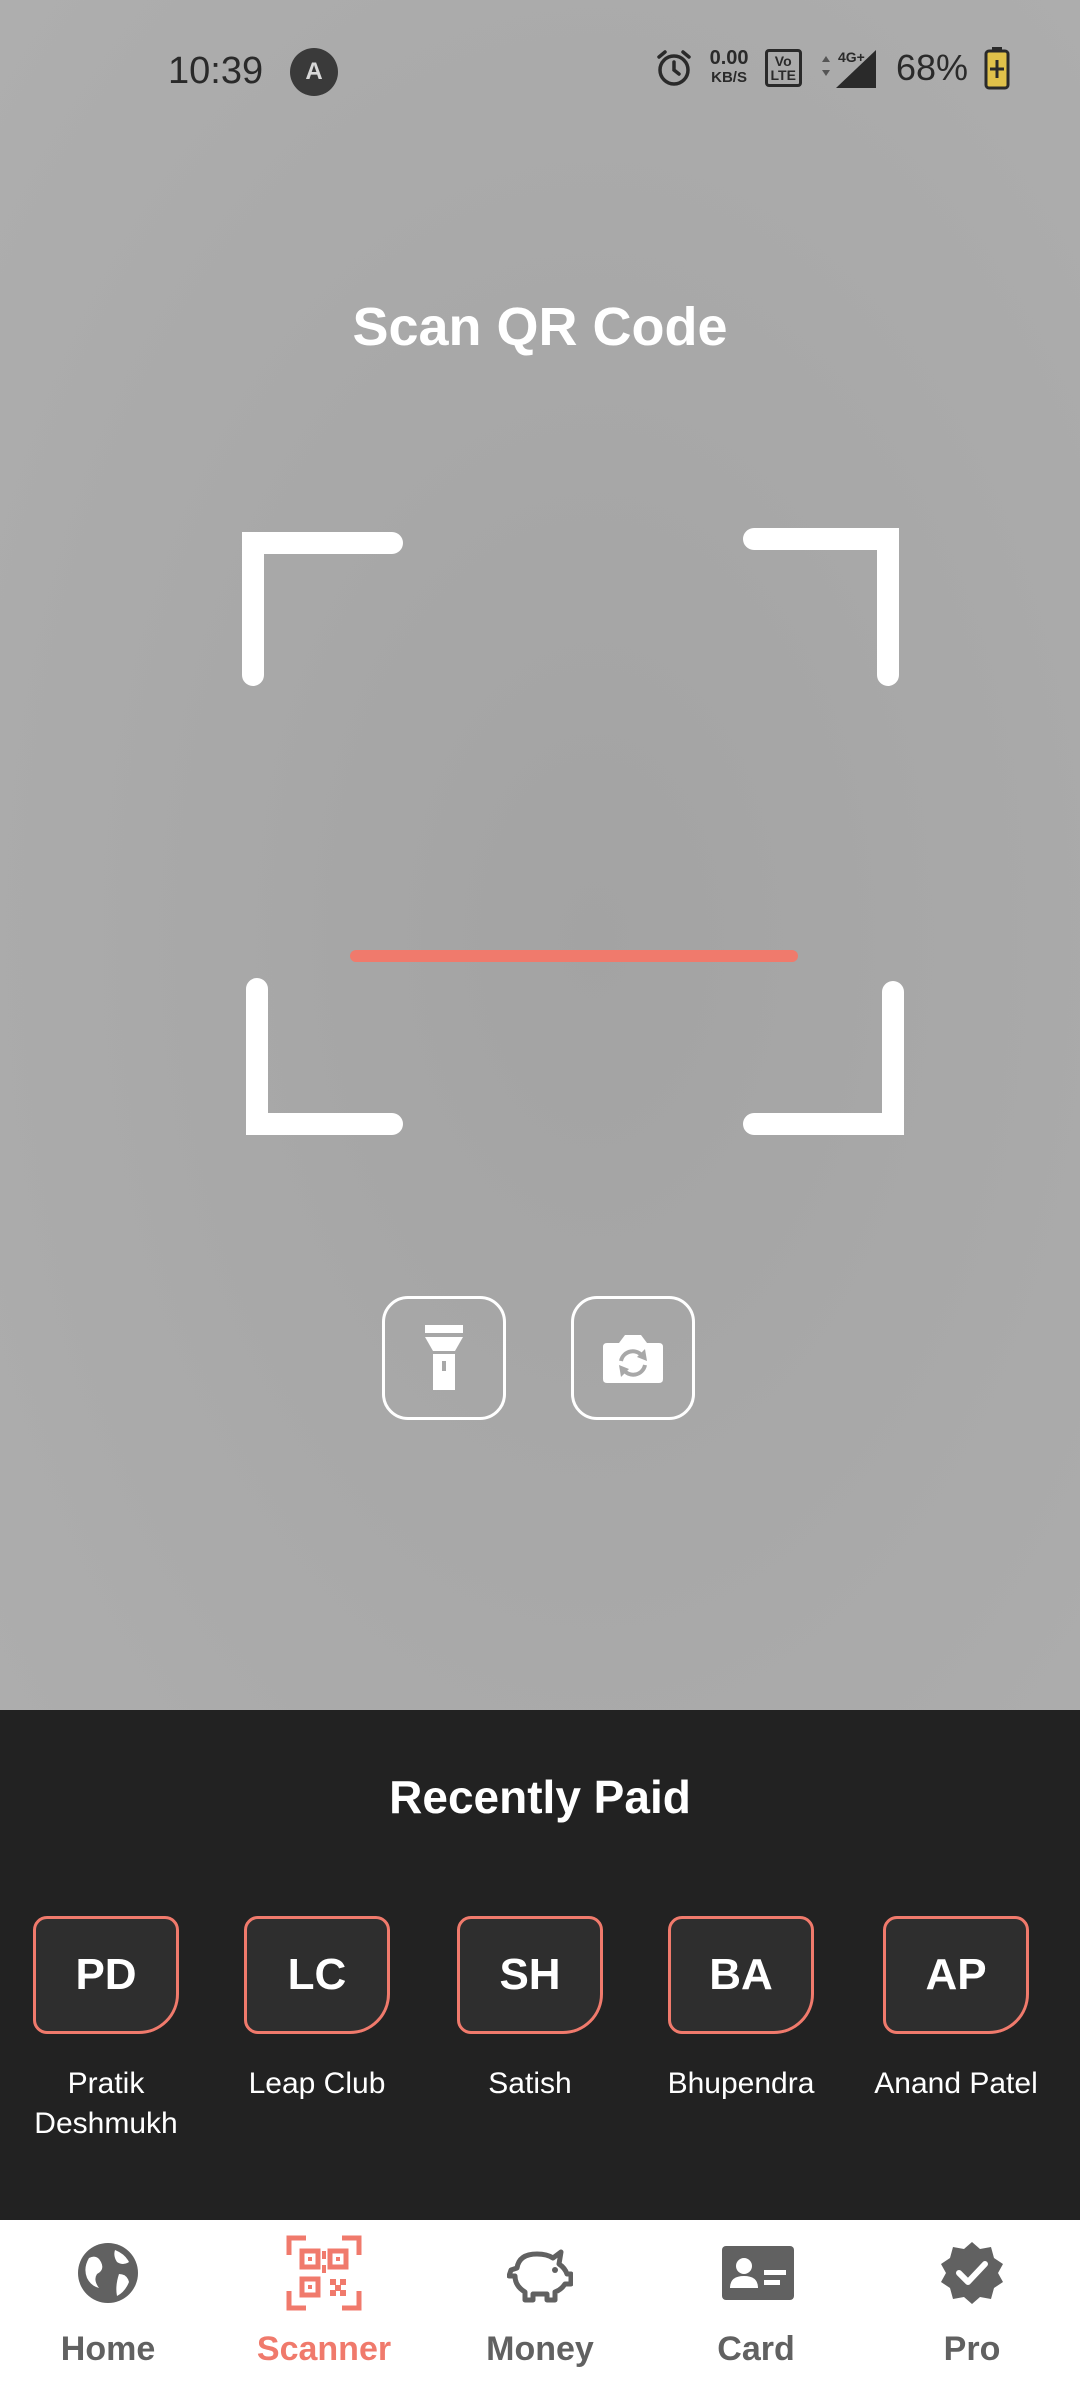 The image size is (1080, 2400). I want to click on nav-item-money: Money, so click(540, 2310).